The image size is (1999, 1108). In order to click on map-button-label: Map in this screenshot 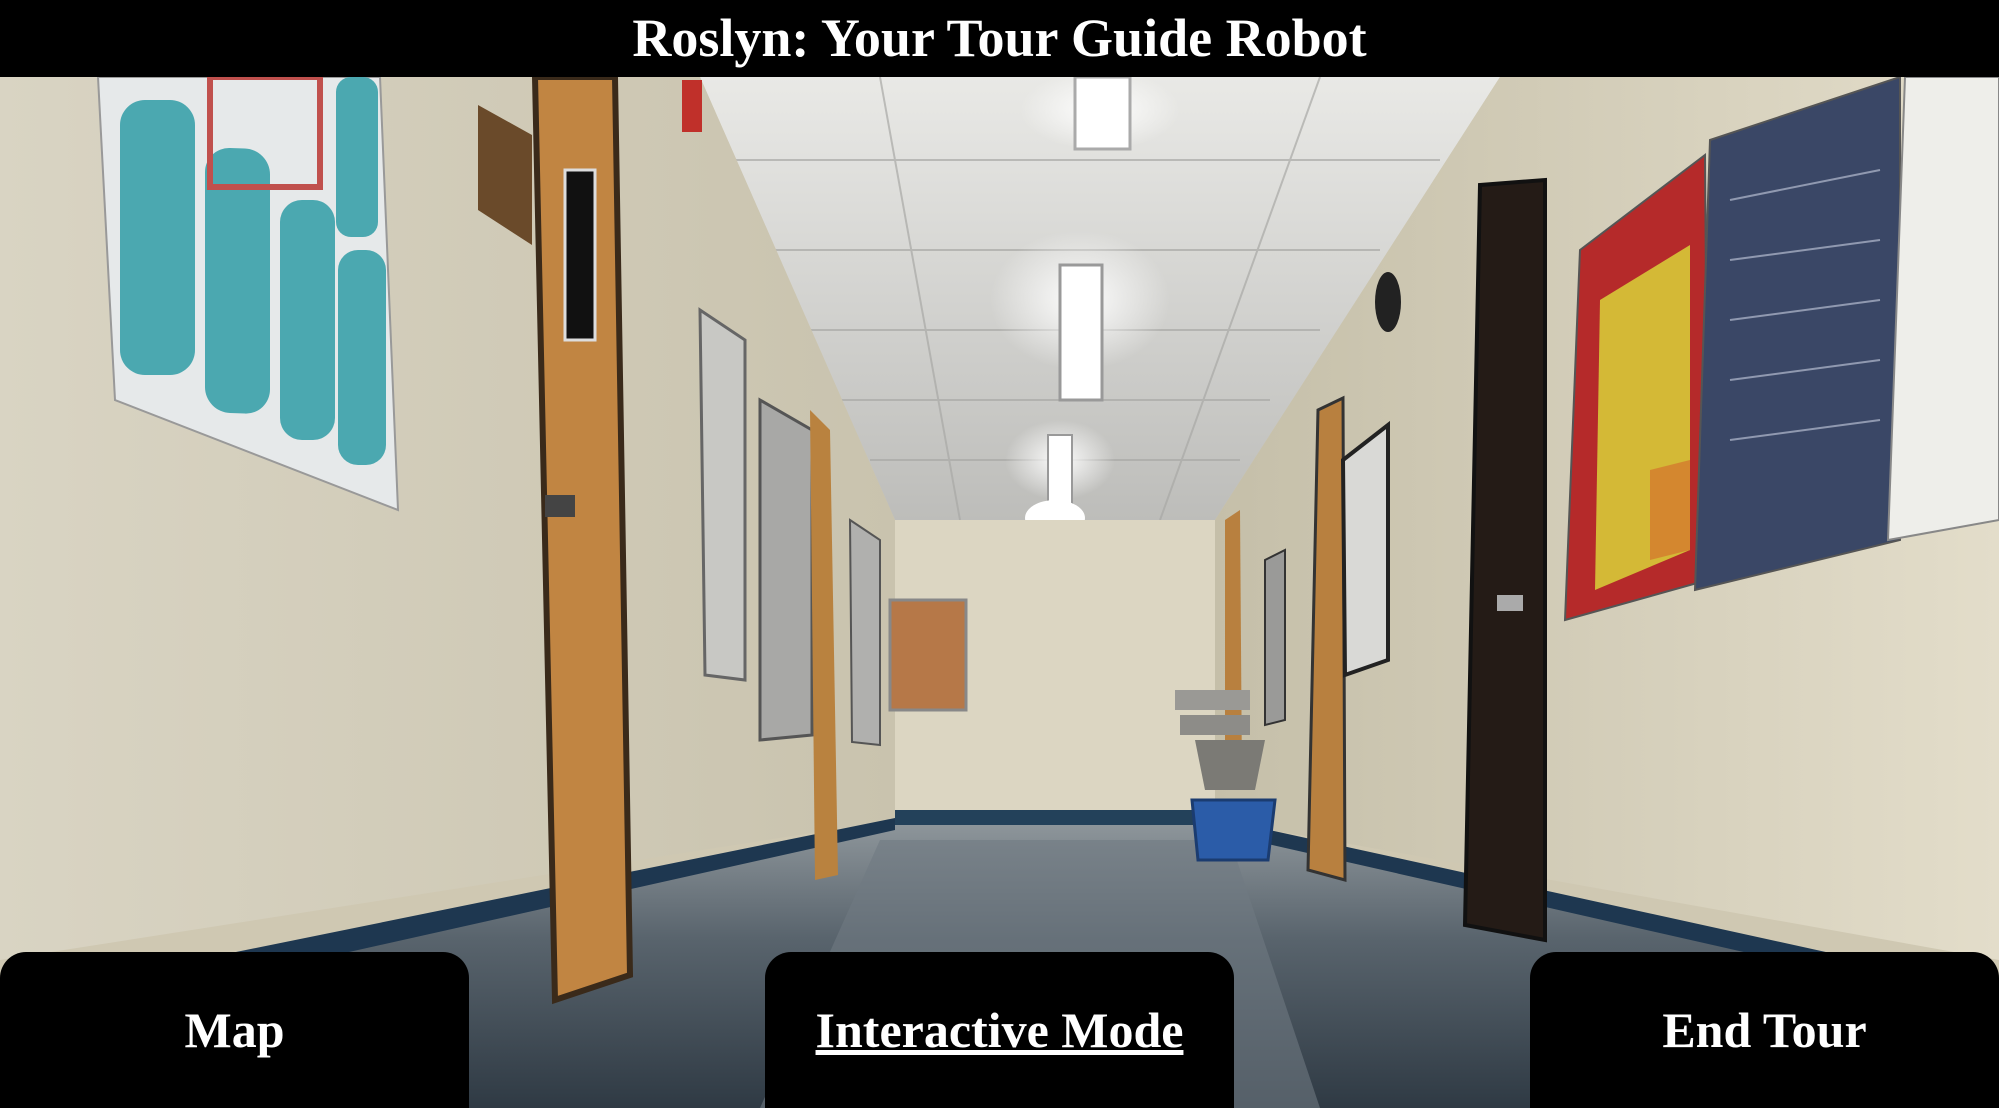, I will do `click(234, 1030)`.